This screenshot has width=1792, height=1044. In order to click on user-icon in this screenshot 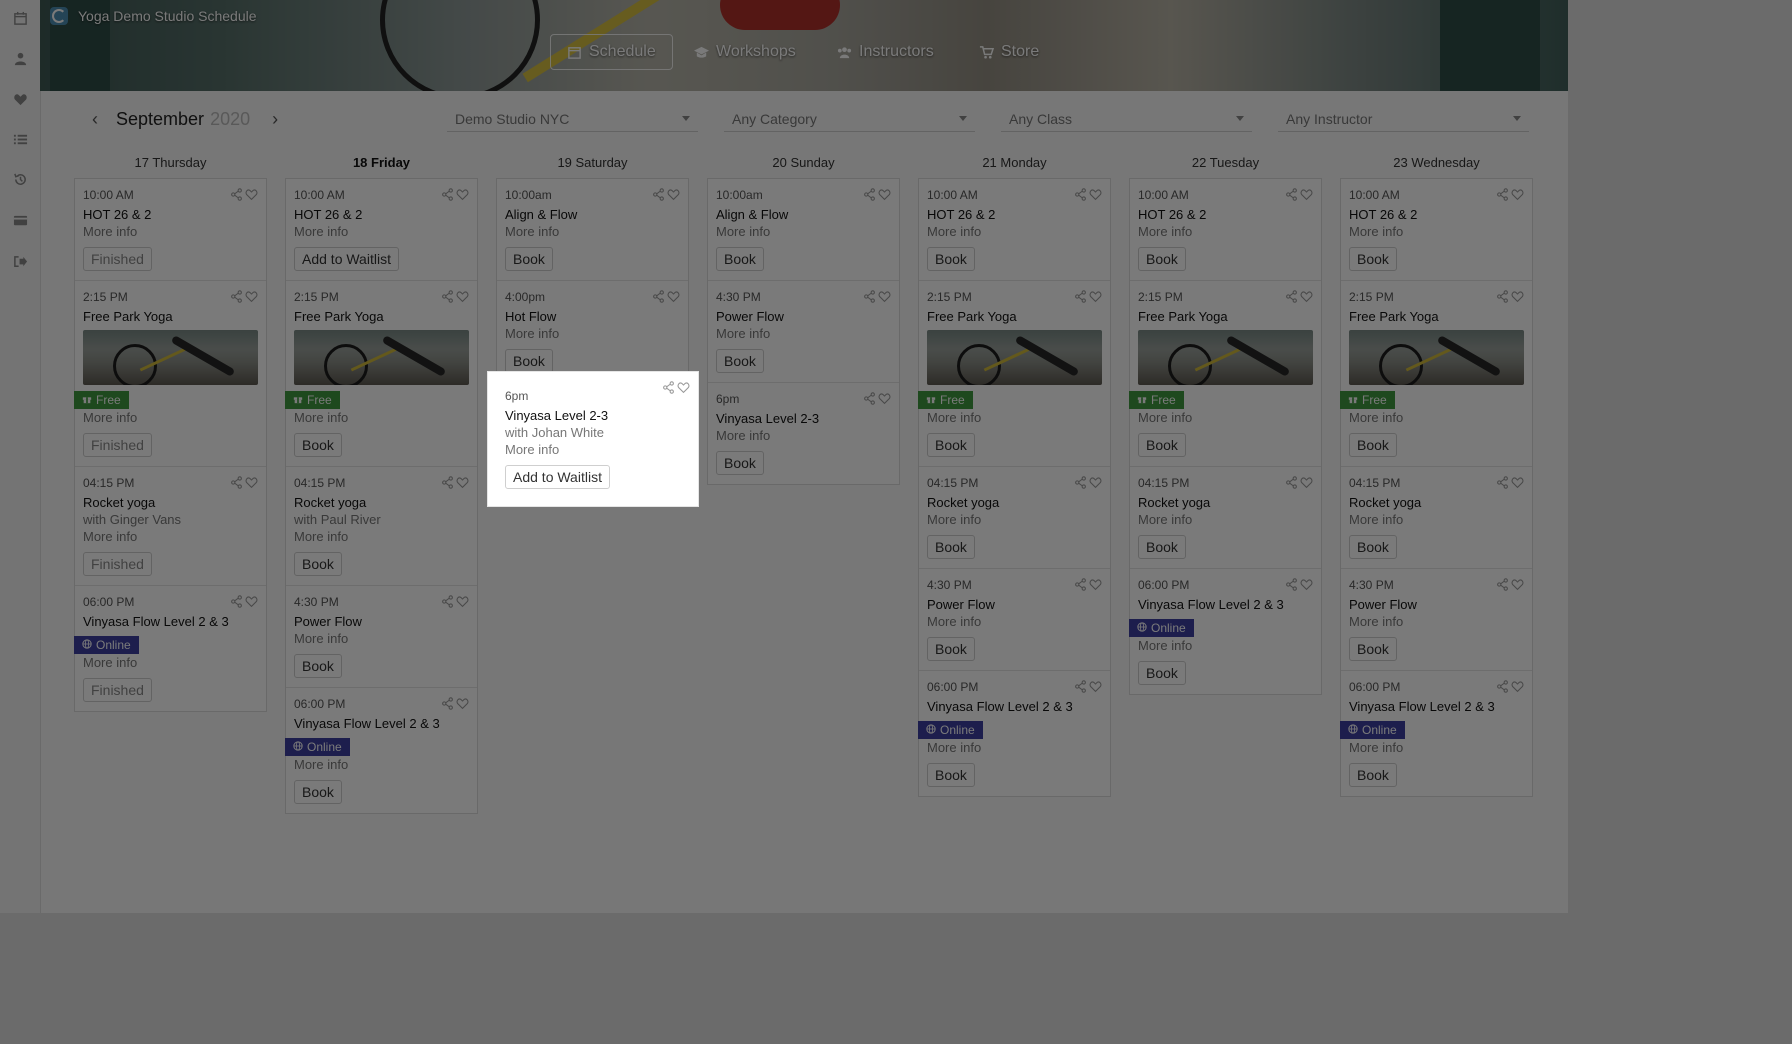, I will do `click(20, 58)`.